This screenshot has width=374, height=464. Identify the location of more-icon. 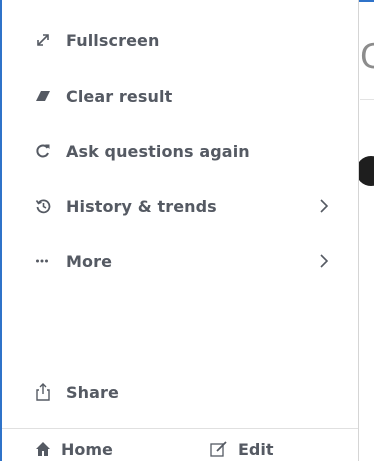
(43, 261).